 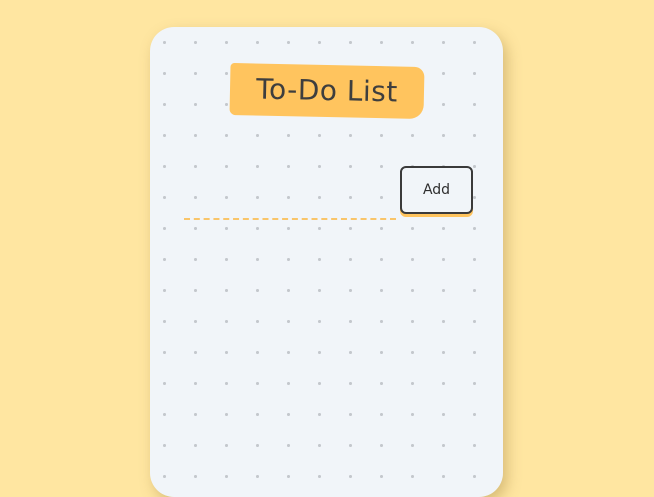 What do you see at coordinates (327, 90) in the screenshot?
I see `page-title: To-Do List` at bounding box center [327, 90].